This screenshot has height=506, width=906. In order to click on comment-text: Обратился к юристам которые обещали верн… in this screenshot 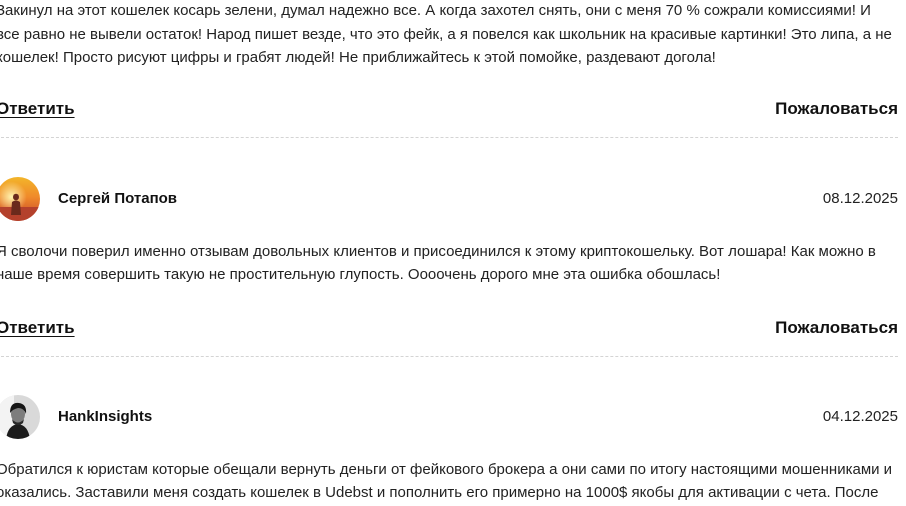, I will do `click(446, 481)`.